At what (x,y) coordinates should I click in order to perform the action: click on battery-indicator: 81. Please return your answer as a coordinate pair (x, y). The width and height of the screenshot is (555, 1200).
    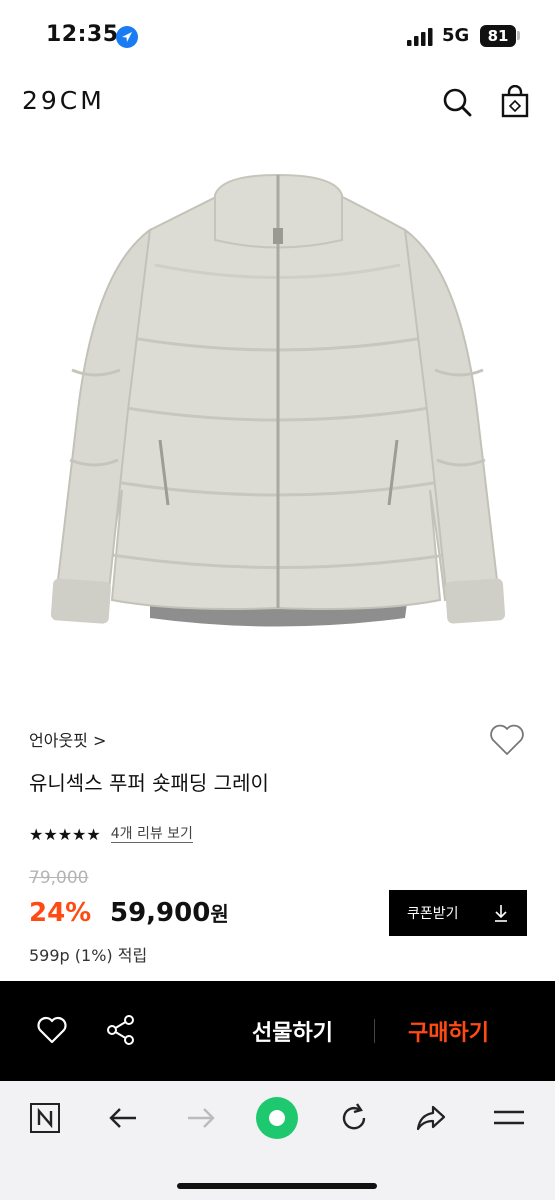
    Looking at the image, I should click on (498, 36).